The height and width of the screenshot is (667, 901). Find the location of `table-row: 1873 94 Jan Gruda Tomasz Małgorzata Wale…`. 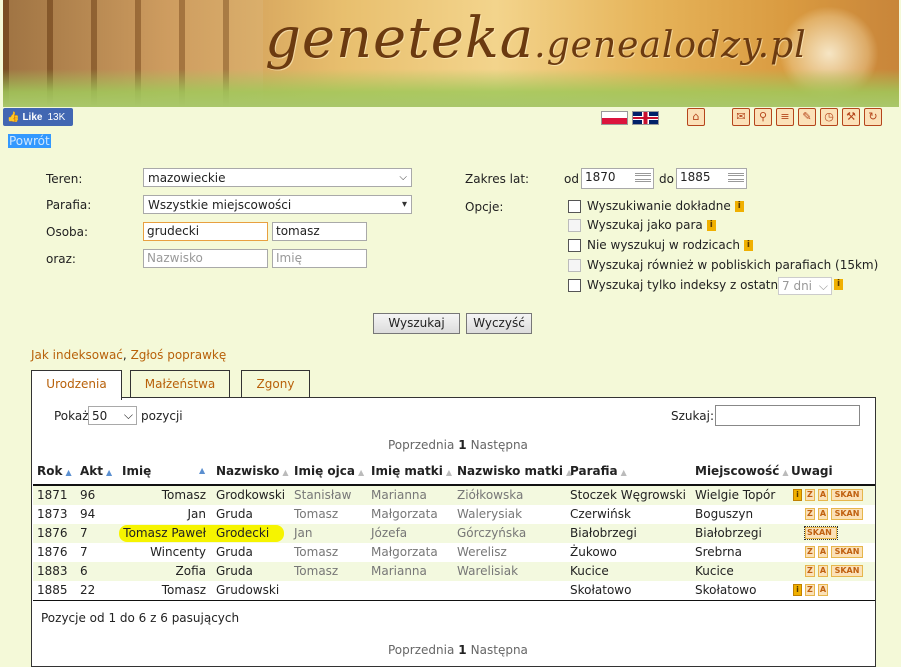

table-row: 1873 94 Jan Gruda Tomasz Małgorzata Wale… is located at coordinates (454, 514).